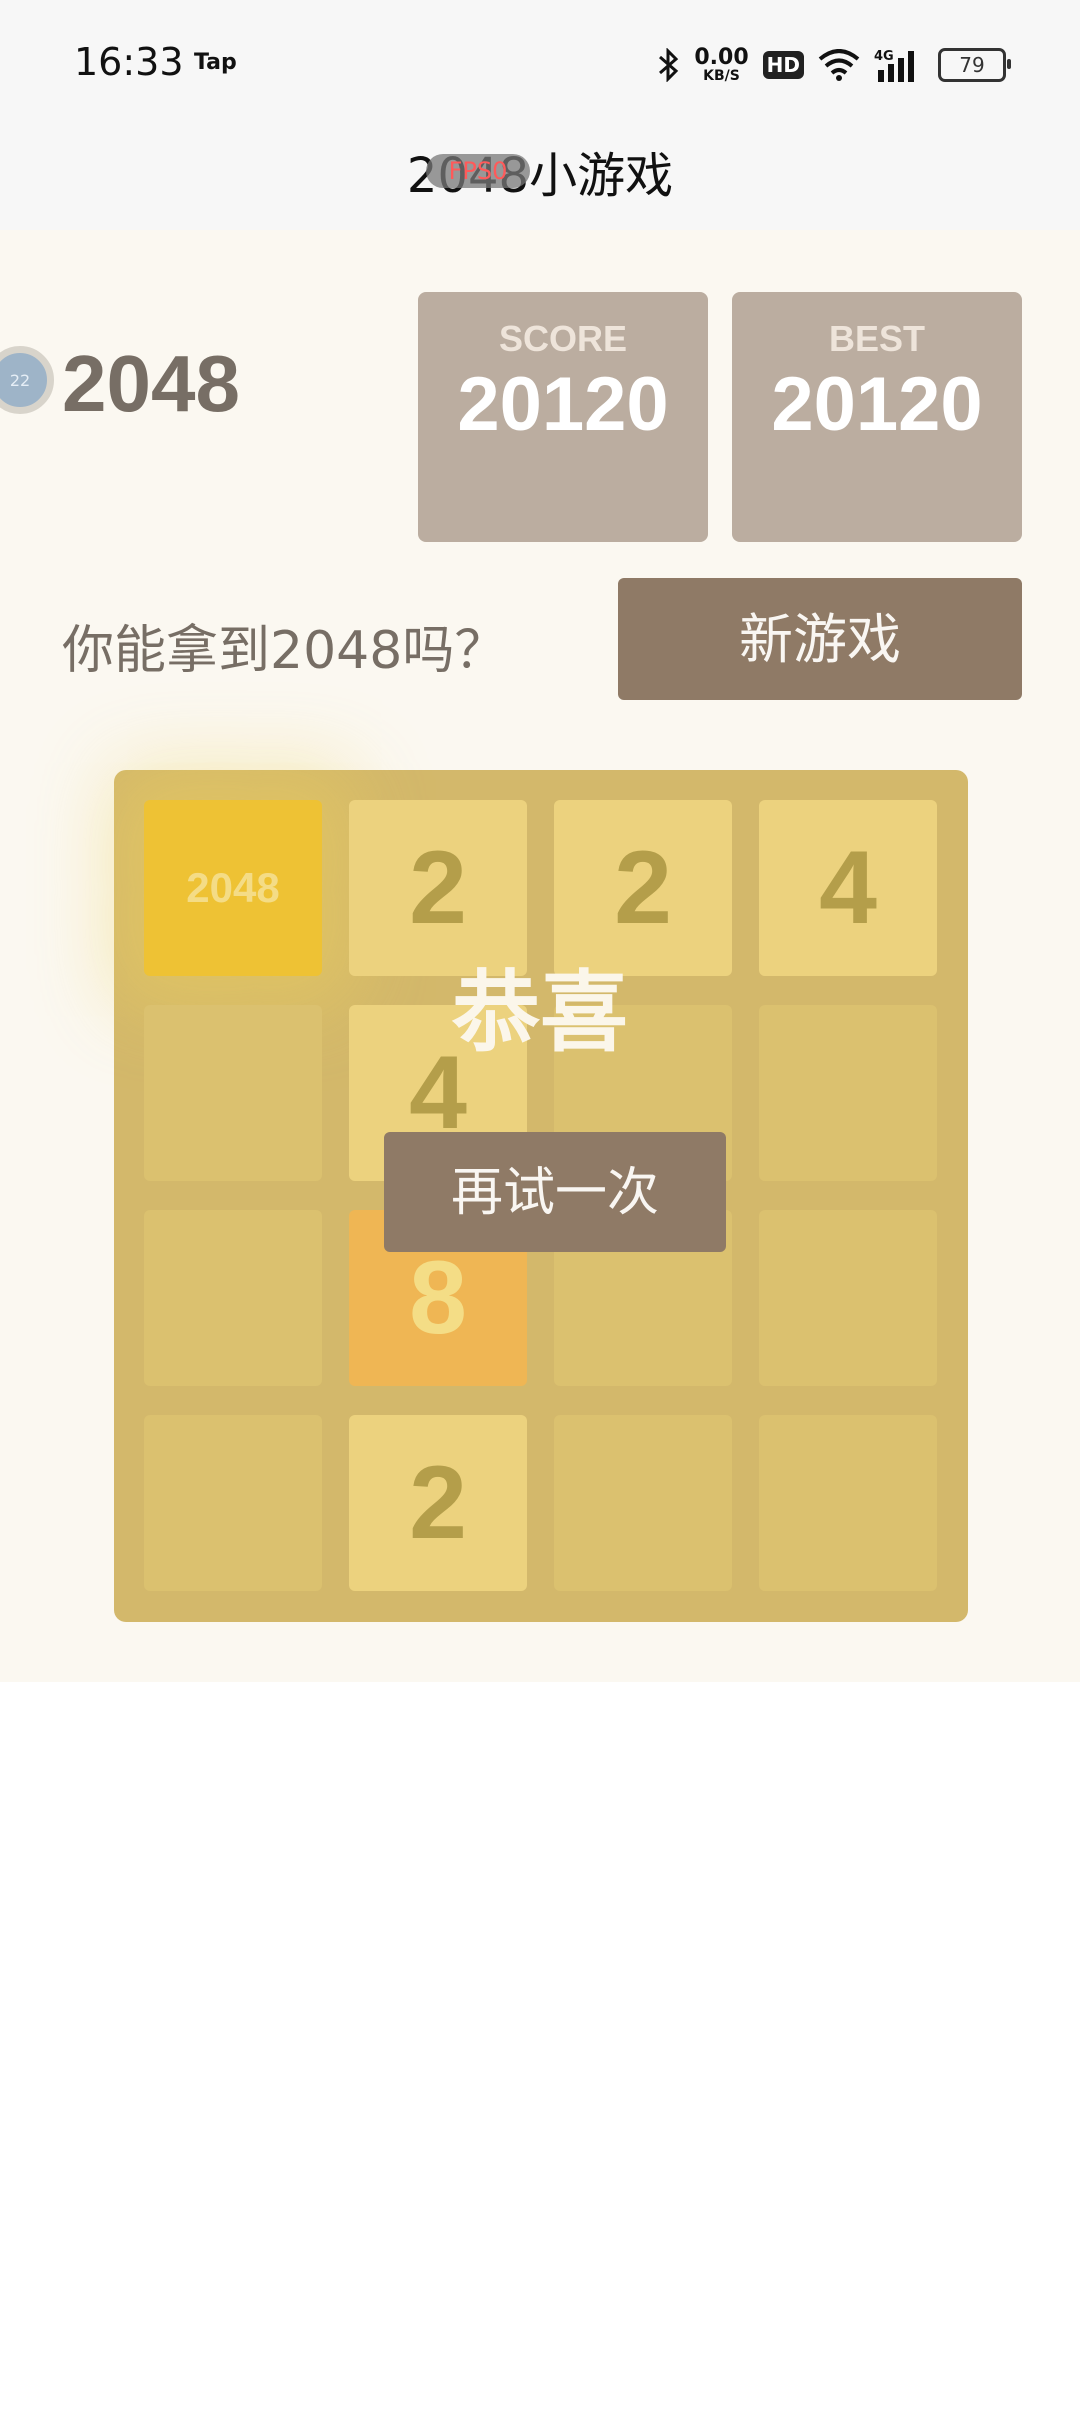  What do you see at coordinates (151, 383) in the screenshot?
I see `game-logo: 2048` at bounding box center [151, 383].